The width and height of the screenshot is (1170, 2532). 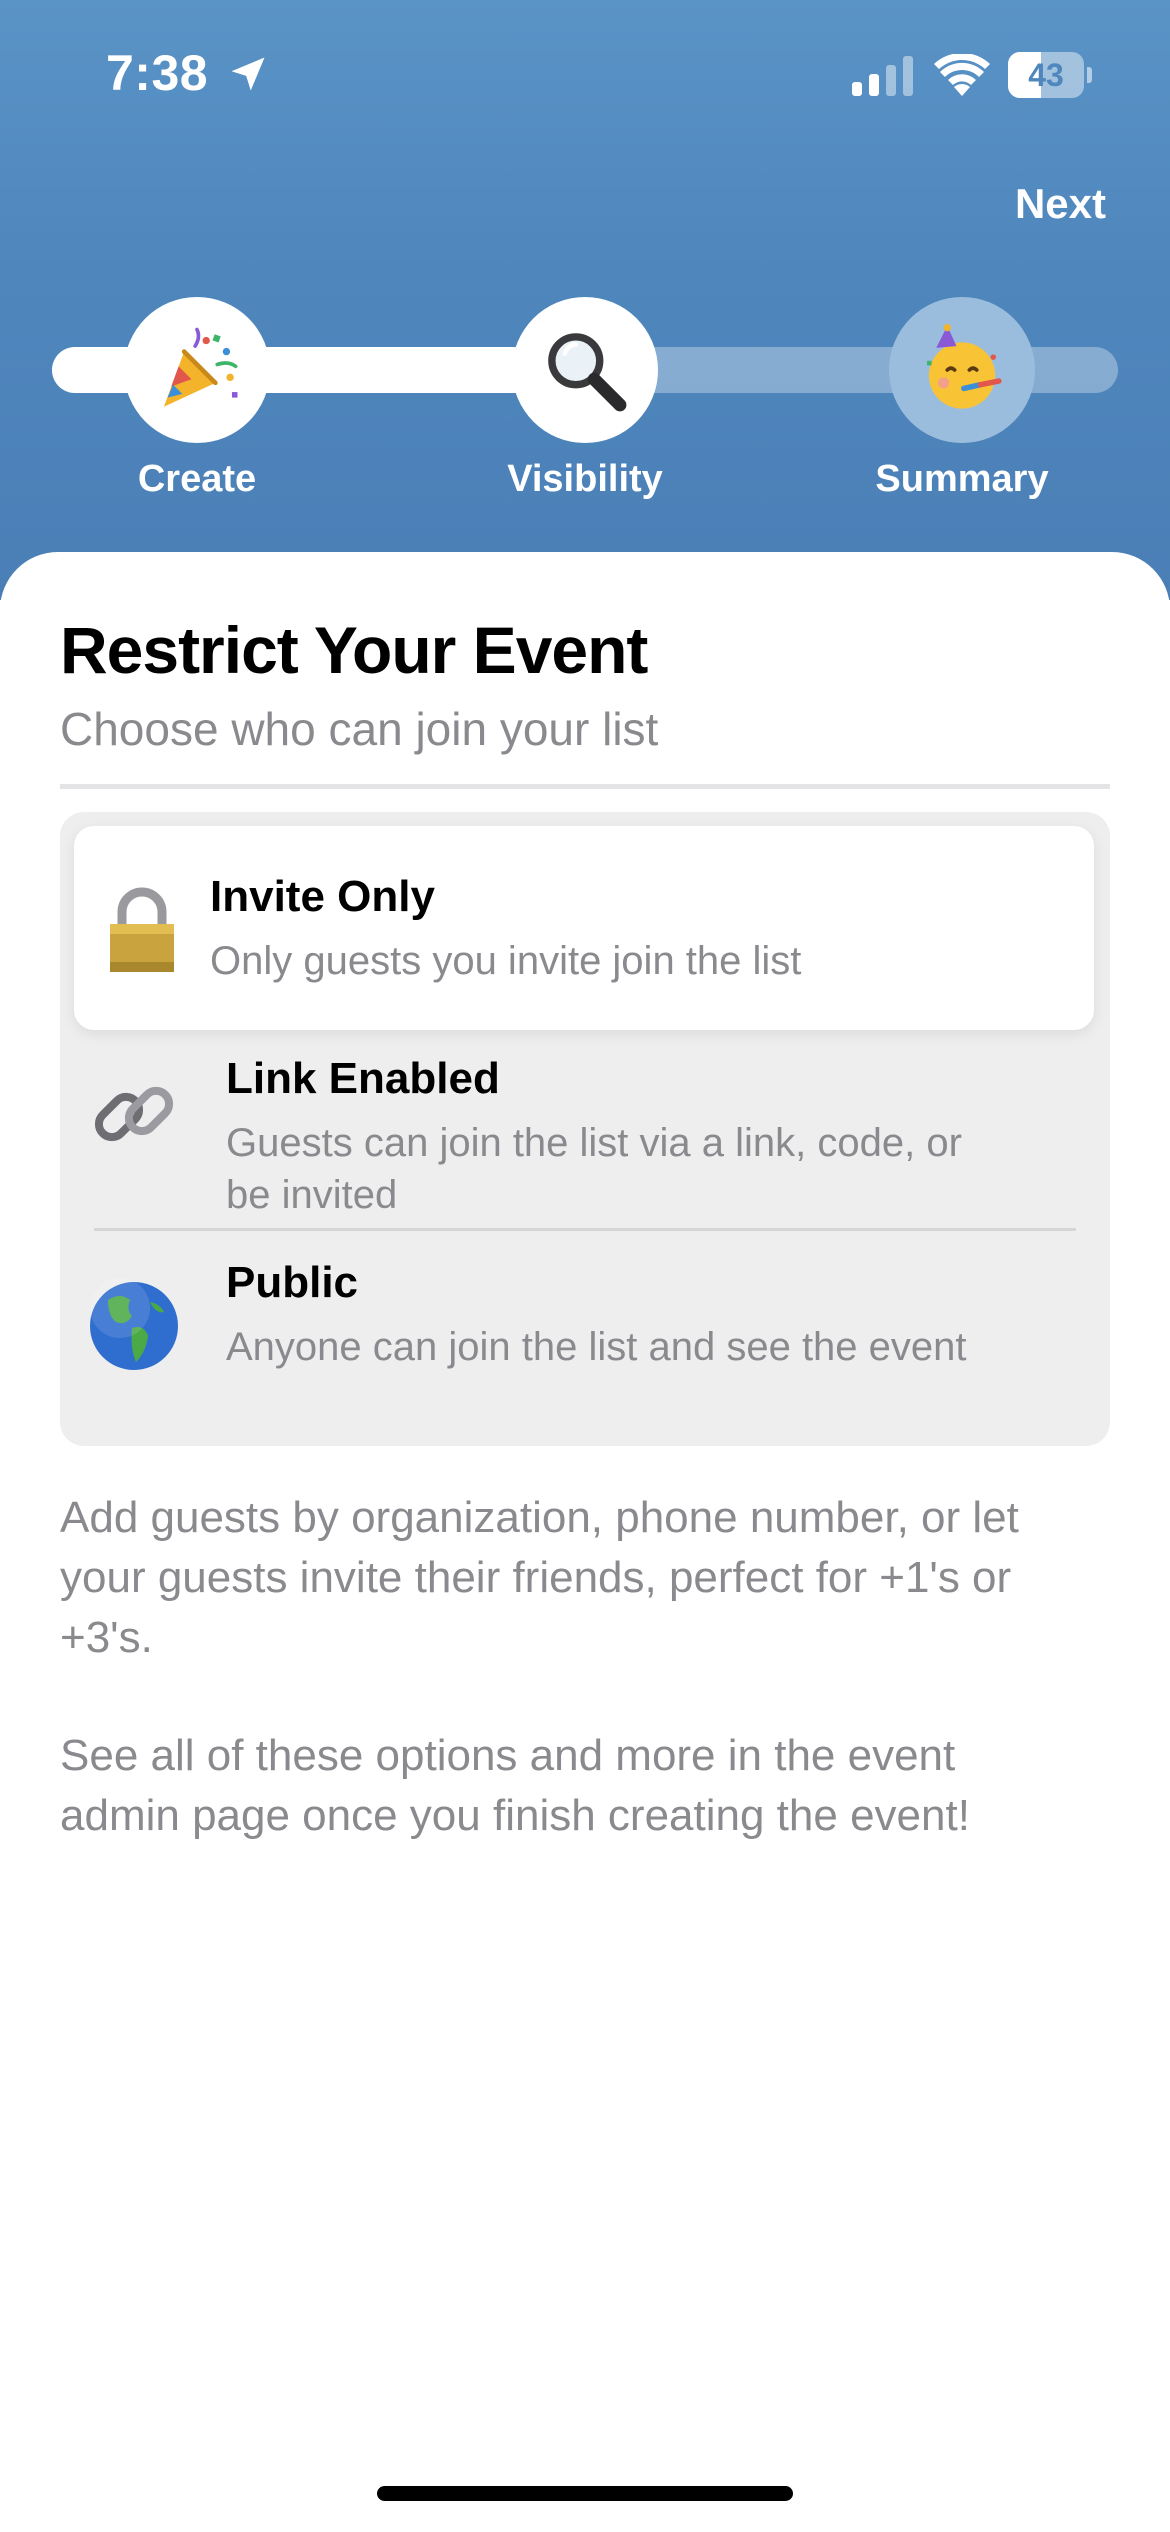 I want to click on globe-icon, so click(x=134, y=1324).